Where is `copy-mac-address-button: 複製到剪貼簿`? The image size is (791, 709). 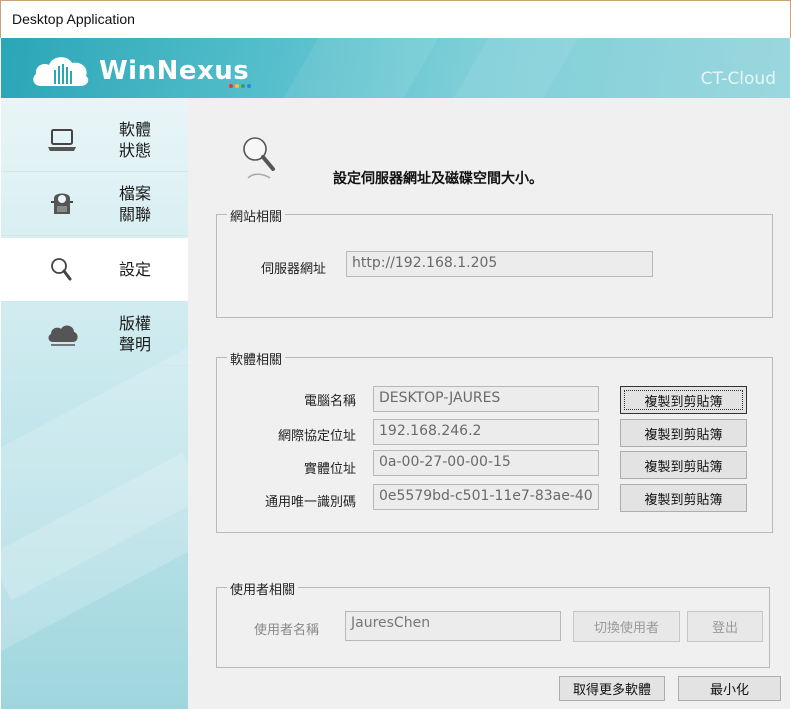 copy-mac-address-button: 複製到剪貼簿 is located at coordinates (683, 465).